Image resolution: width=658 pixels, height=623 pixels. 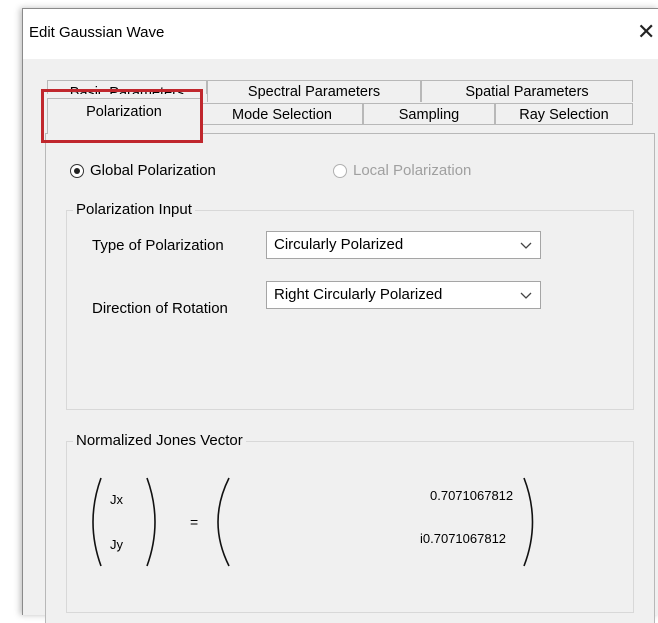 What do you see at coordinates (134, 209) in the screenshot?
I see `polarization-input-heading: Polarization Input` at bounding box center [134, 209].